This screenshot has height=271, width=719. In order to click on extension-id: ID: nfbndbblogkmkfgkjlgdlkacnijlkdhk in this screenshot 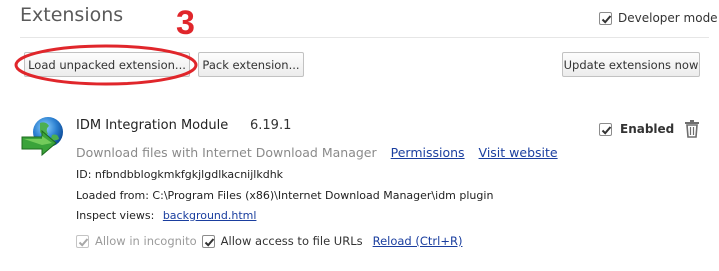, I will do `click(180, 174)`.